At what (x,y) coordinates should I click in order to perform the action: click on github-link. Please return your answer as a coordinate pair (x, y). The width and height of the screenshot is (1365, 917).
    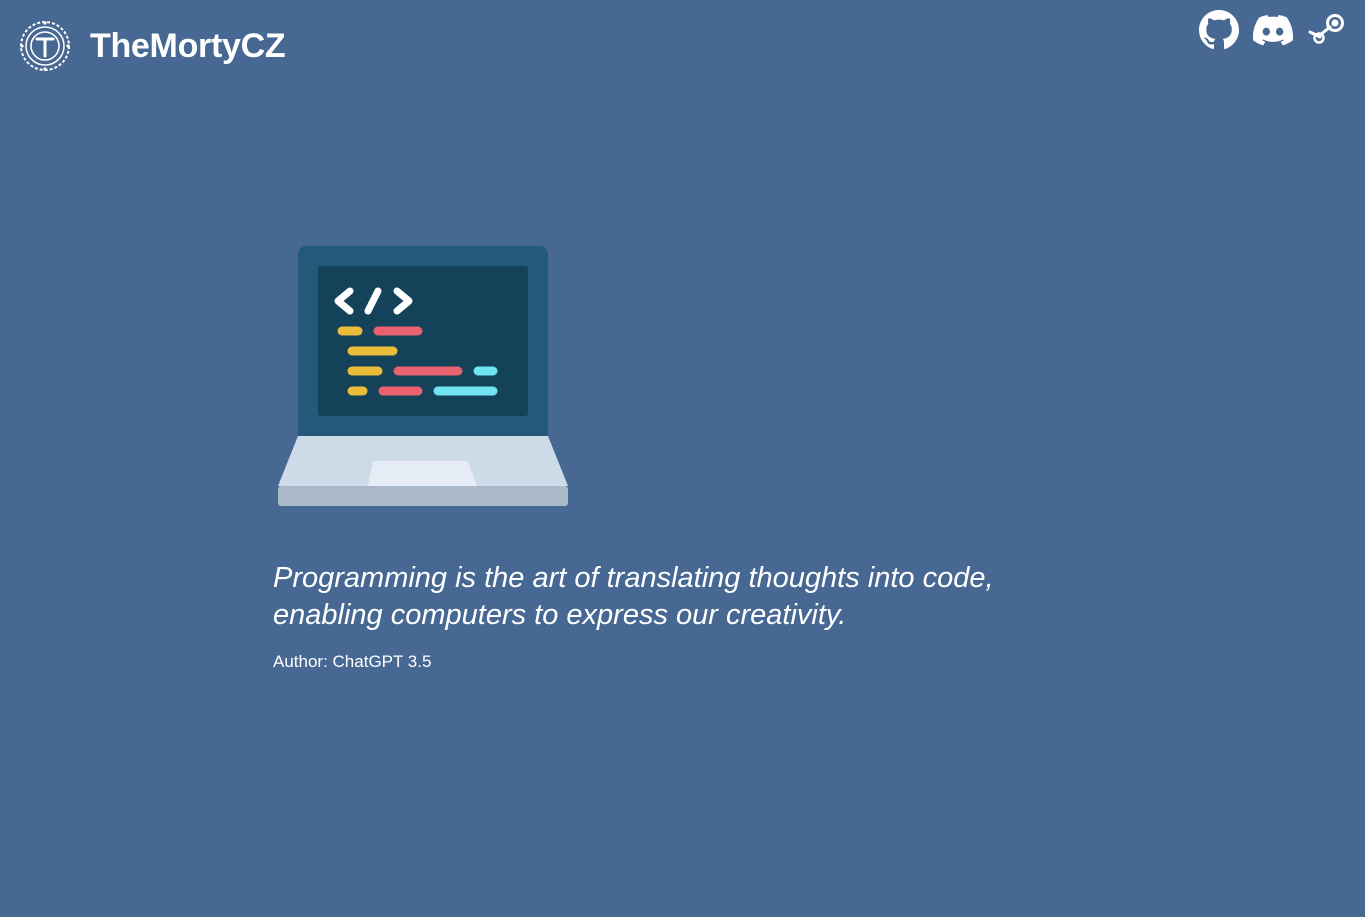
    Looking at the image, I should click on (1219, 30).